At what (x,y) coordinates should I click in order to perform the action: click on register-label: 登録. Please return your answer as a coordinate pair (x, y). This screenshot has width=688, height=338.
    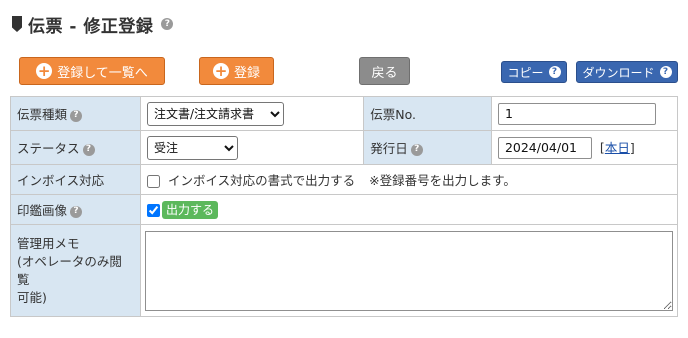
    Looking at the image, I should click on (246, 73).